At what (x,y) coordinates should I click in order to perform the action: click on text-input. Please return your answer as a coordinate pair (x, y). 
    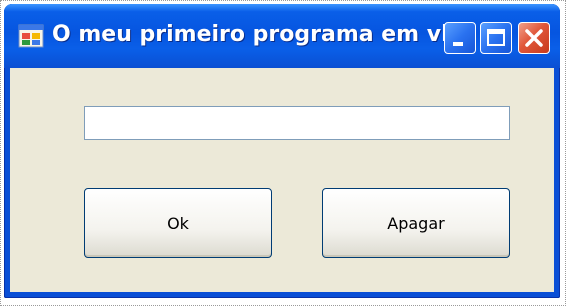
    Looking at the image, I should click on (297, 123).